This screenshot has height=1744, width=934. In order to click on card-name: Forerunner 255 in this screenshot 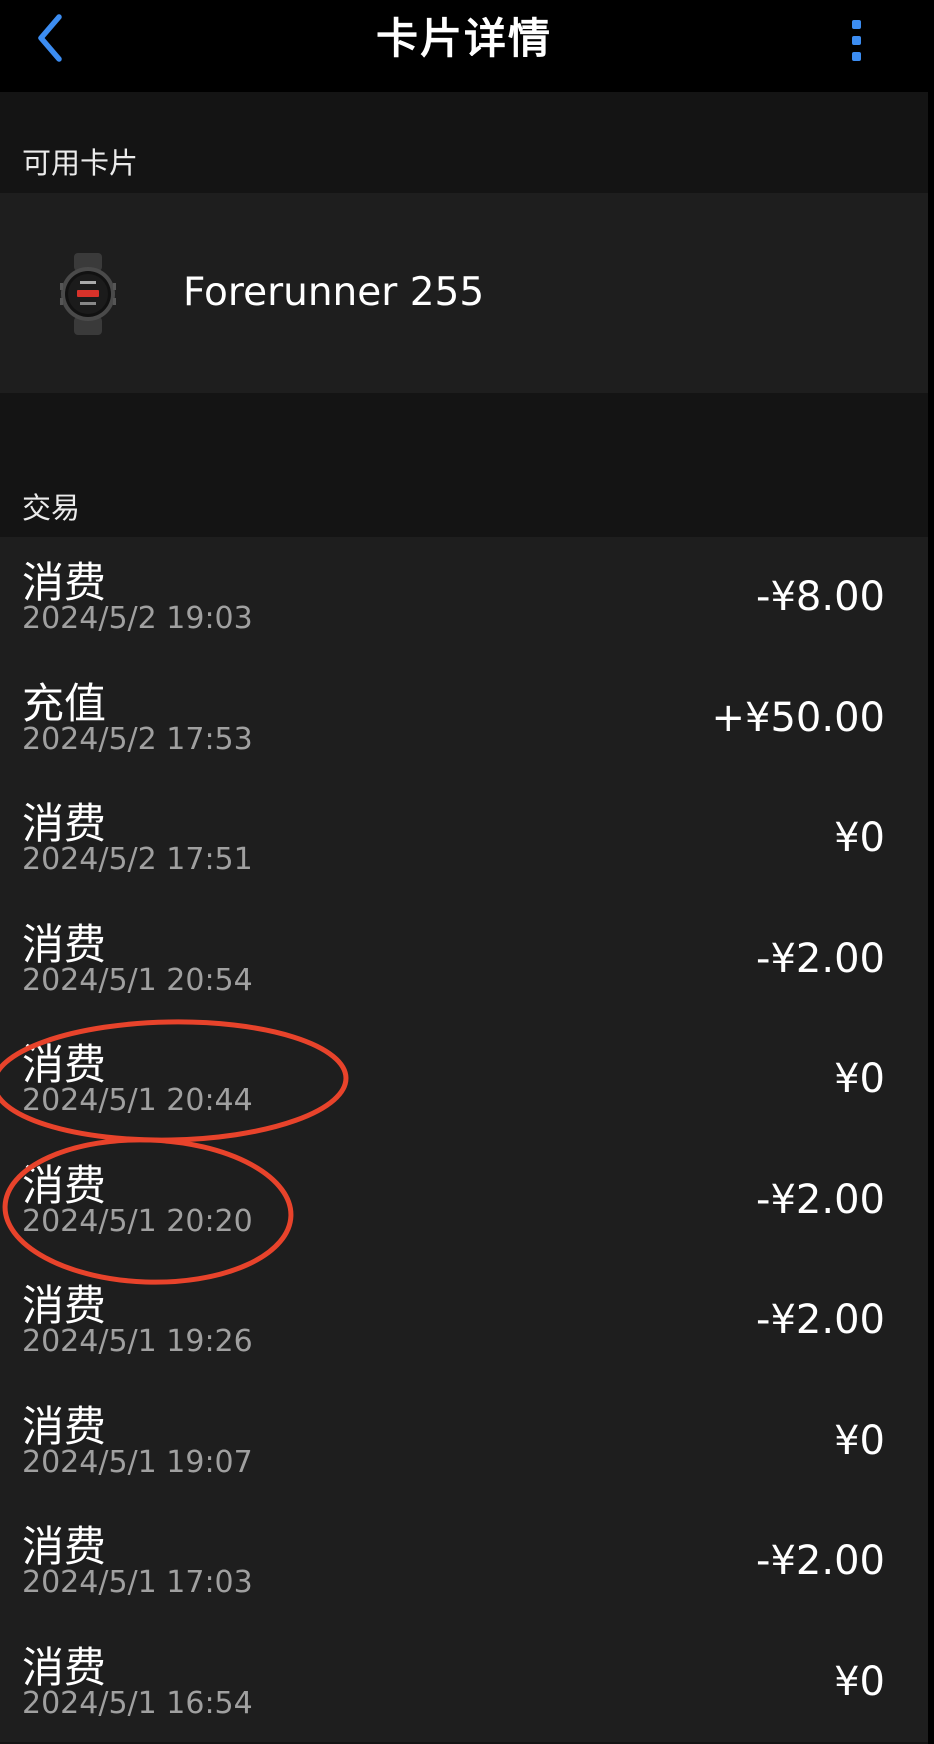, I will do `click(334, 292)`.